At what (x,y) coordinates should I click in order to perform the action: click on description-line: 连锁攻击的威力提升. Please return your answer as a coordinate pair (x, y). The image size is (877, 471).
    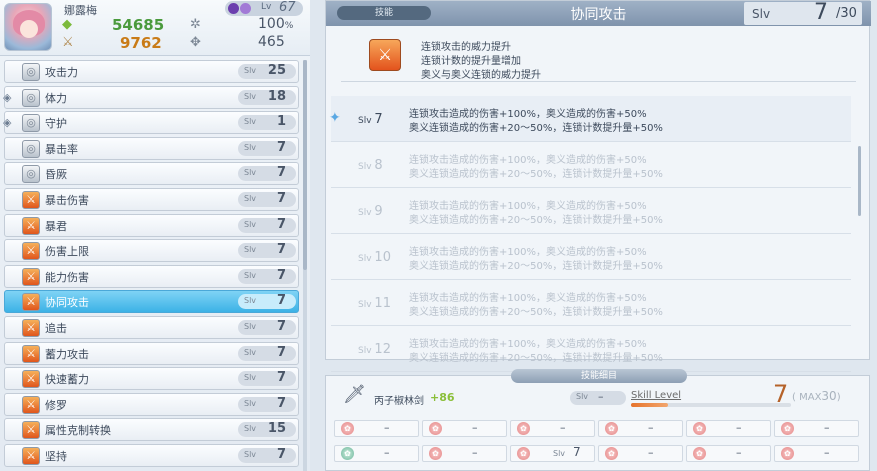
    Looking at the image, I should click on (466, 47).